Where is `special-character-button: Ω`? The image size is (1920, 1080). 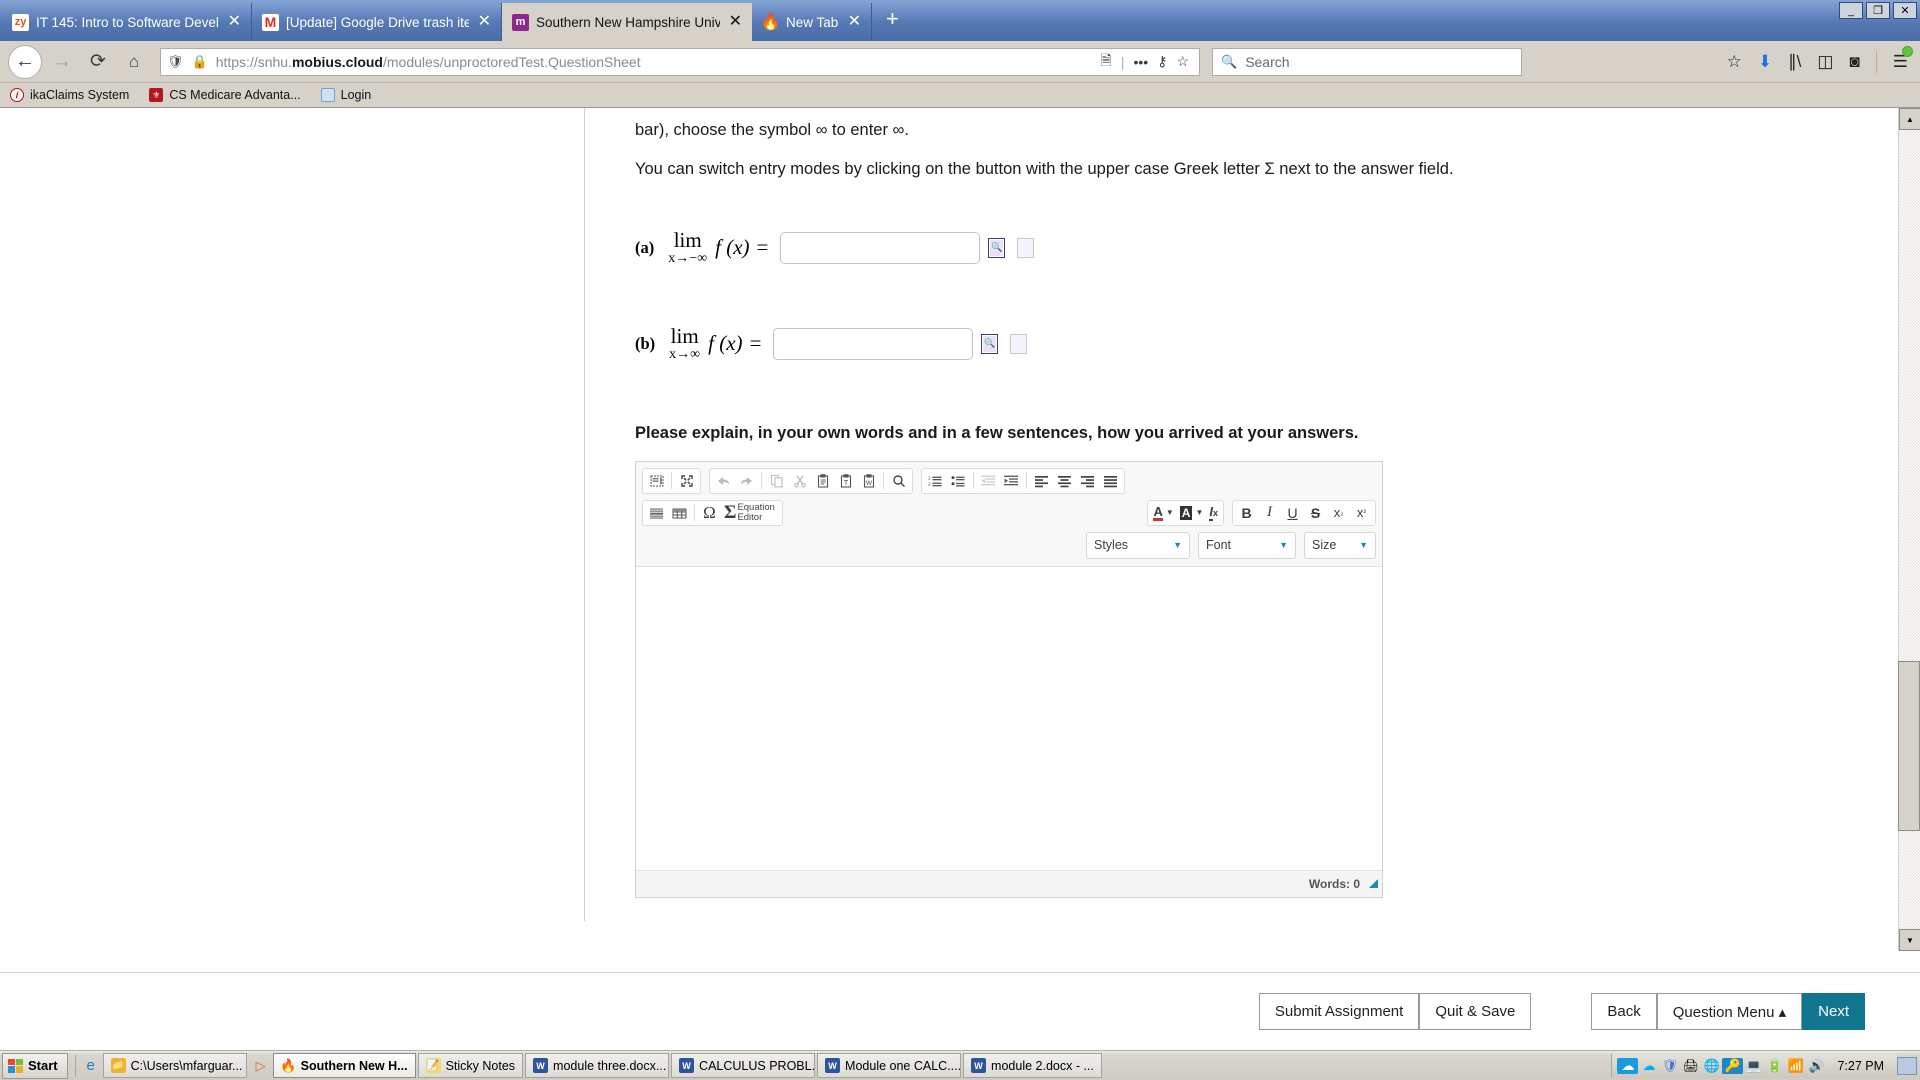
special-character-button: Ω is located at coordinates (709, 513).